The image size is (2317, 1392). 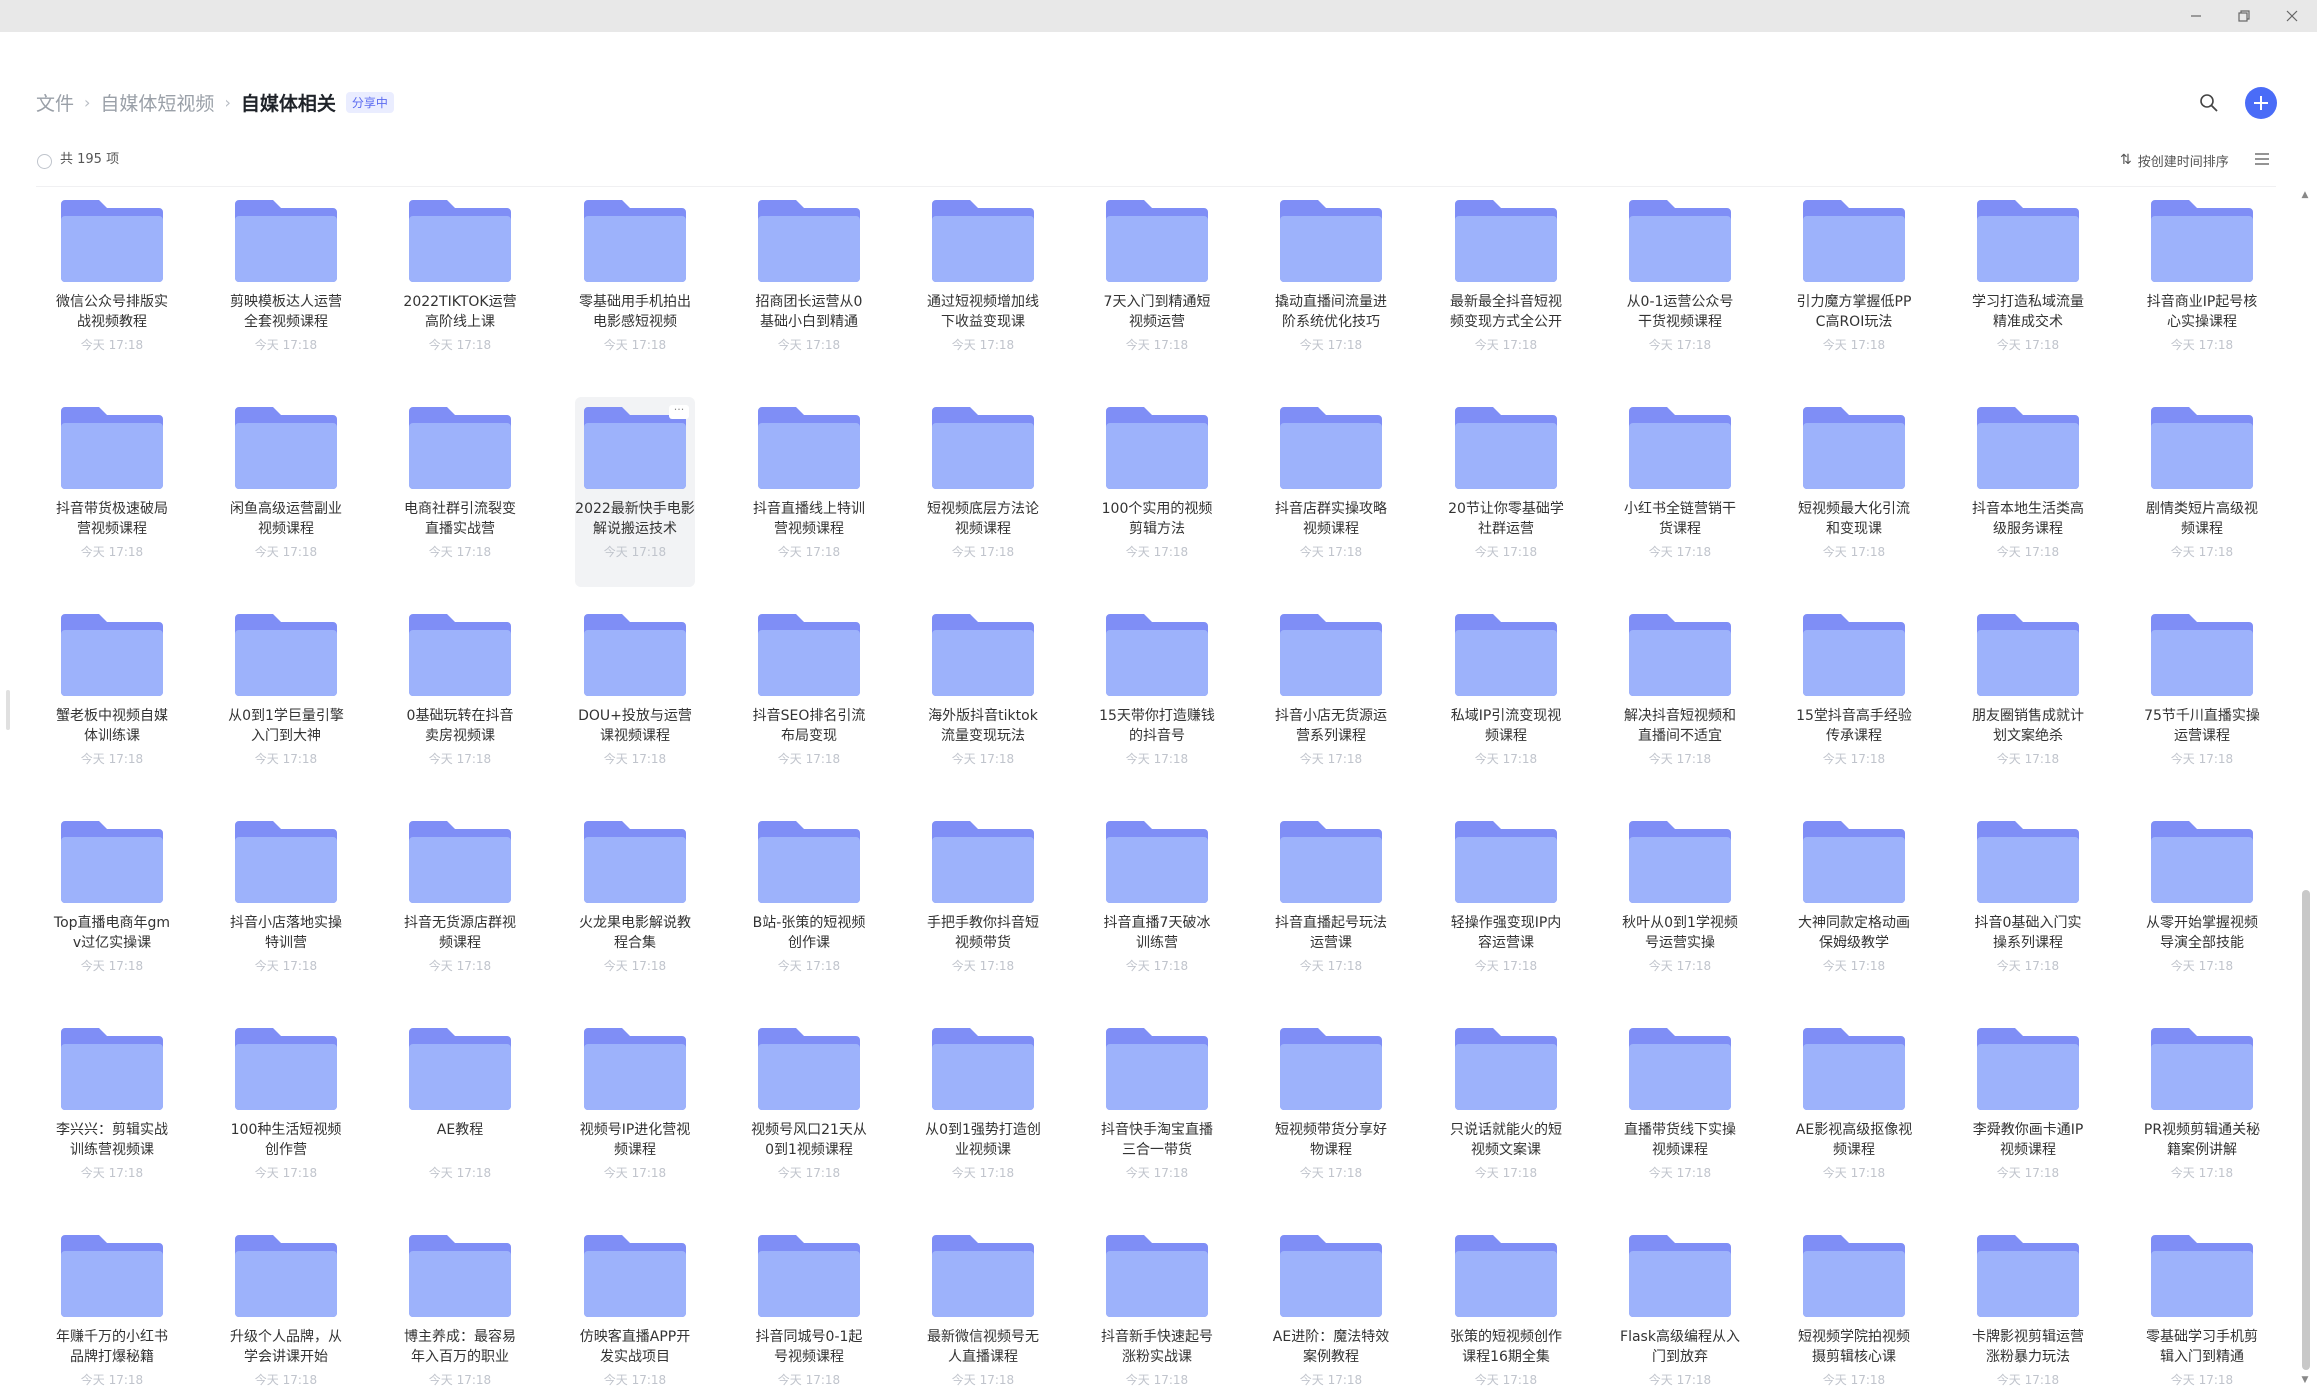 I want to click on folder-item: 卡牌影视剪辑运营涨粉暴力玩法 今天 17:18, so click(x=2028, y=1308).